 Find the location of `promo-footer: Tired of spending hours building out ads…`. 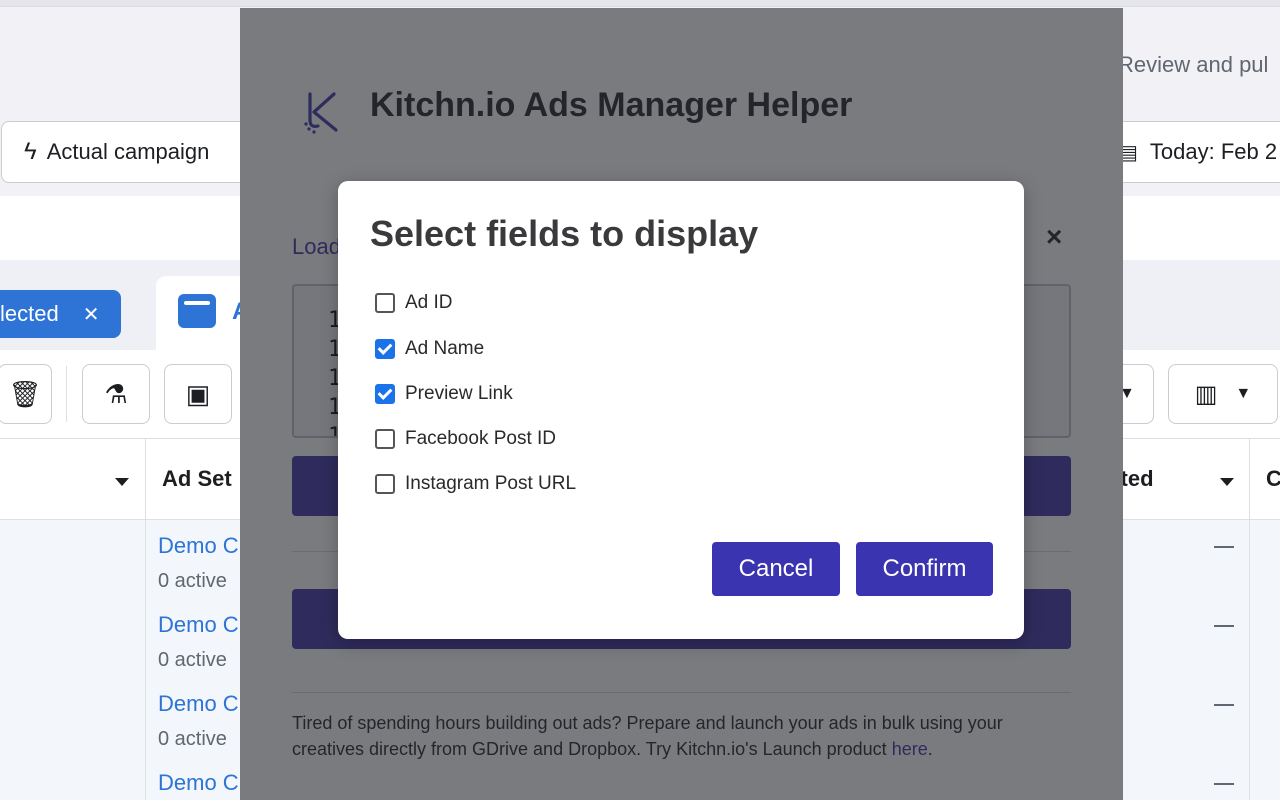

promo-footer: Tired of spending hours building out ads… is located at coordinates (672, 736).